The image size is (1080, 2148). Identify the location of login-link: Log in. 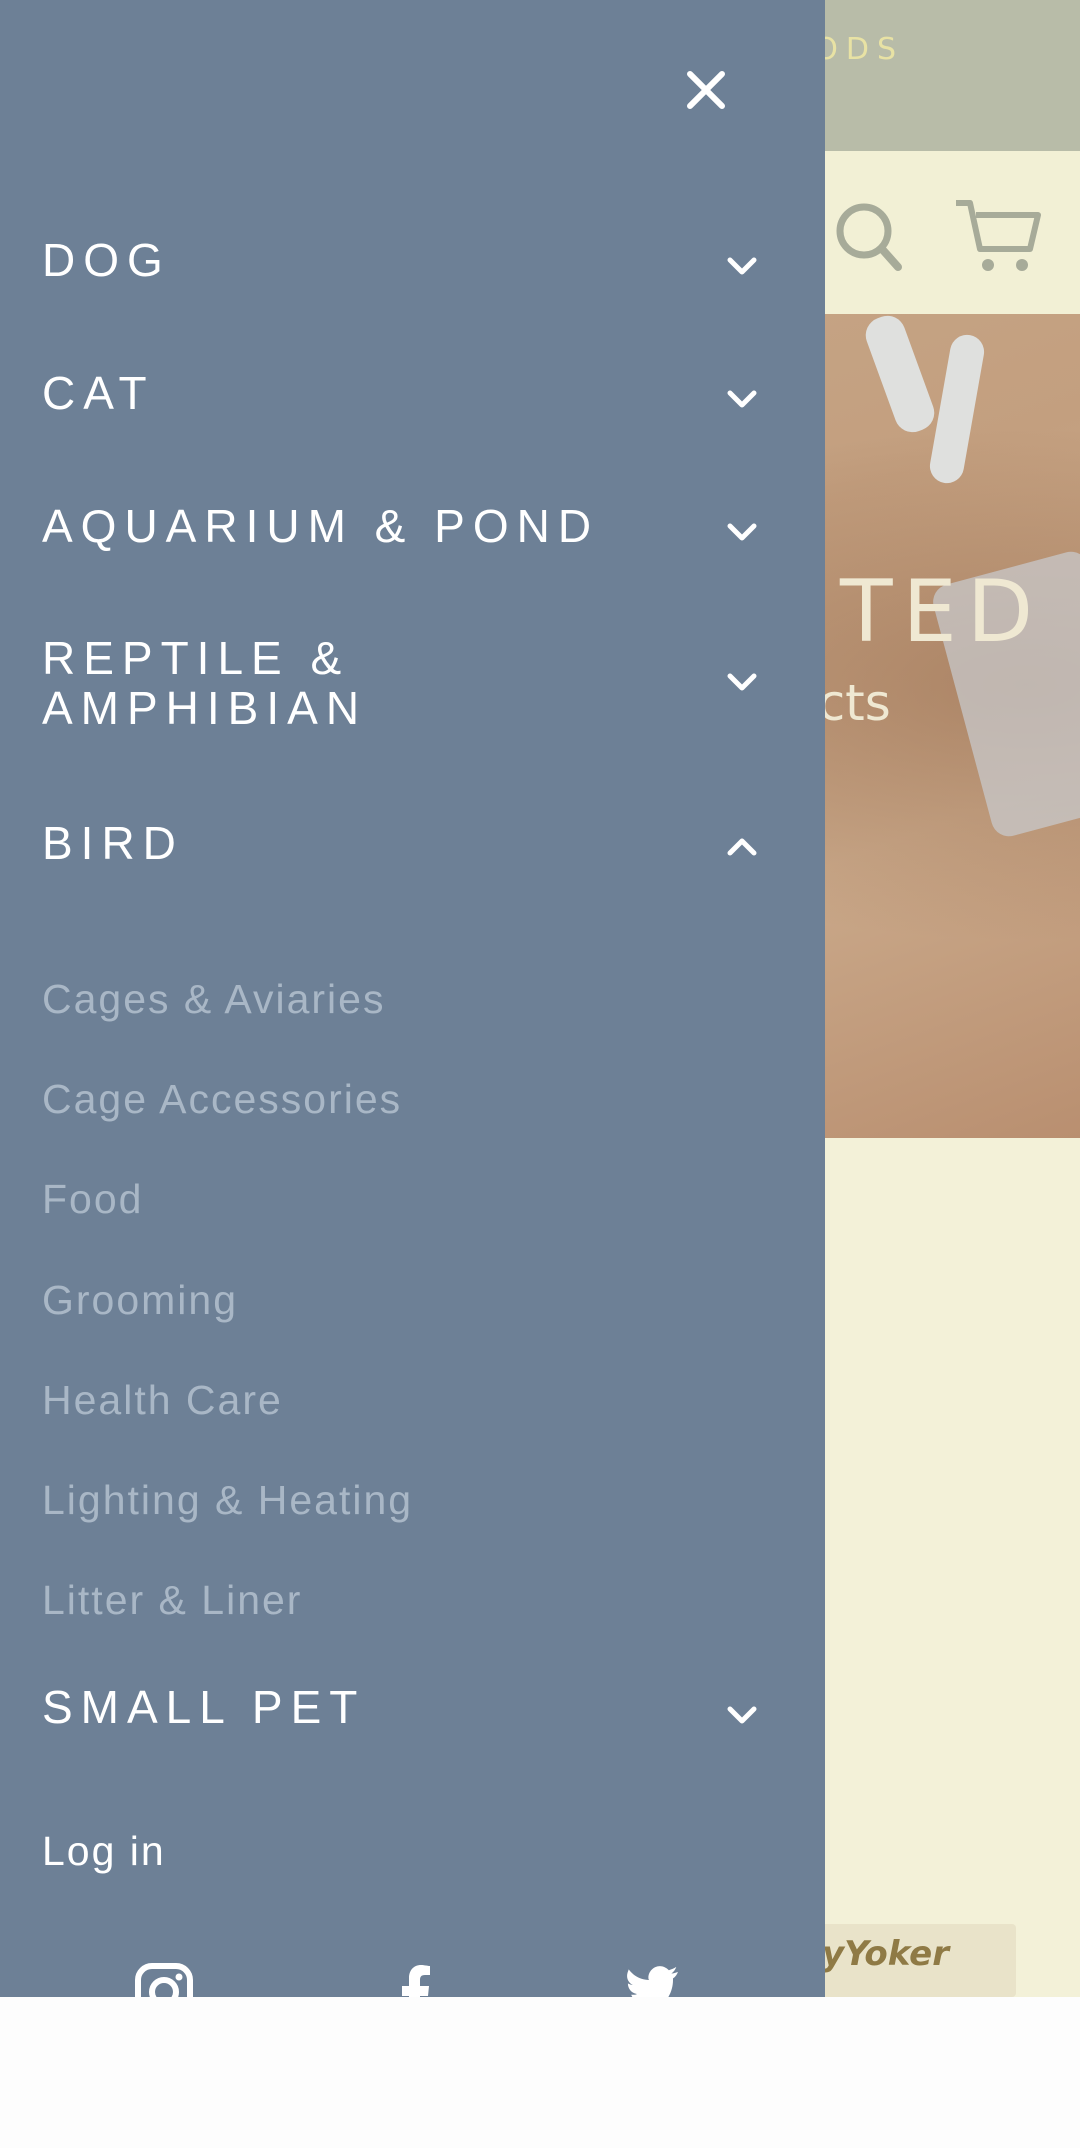
(104, 1851).